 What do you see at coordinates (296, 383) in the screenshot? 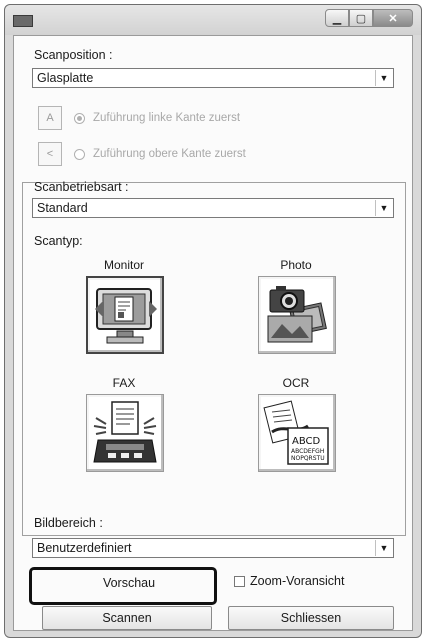
I see `tile-label-ocr: OCR` at bounding box center [296, 383].